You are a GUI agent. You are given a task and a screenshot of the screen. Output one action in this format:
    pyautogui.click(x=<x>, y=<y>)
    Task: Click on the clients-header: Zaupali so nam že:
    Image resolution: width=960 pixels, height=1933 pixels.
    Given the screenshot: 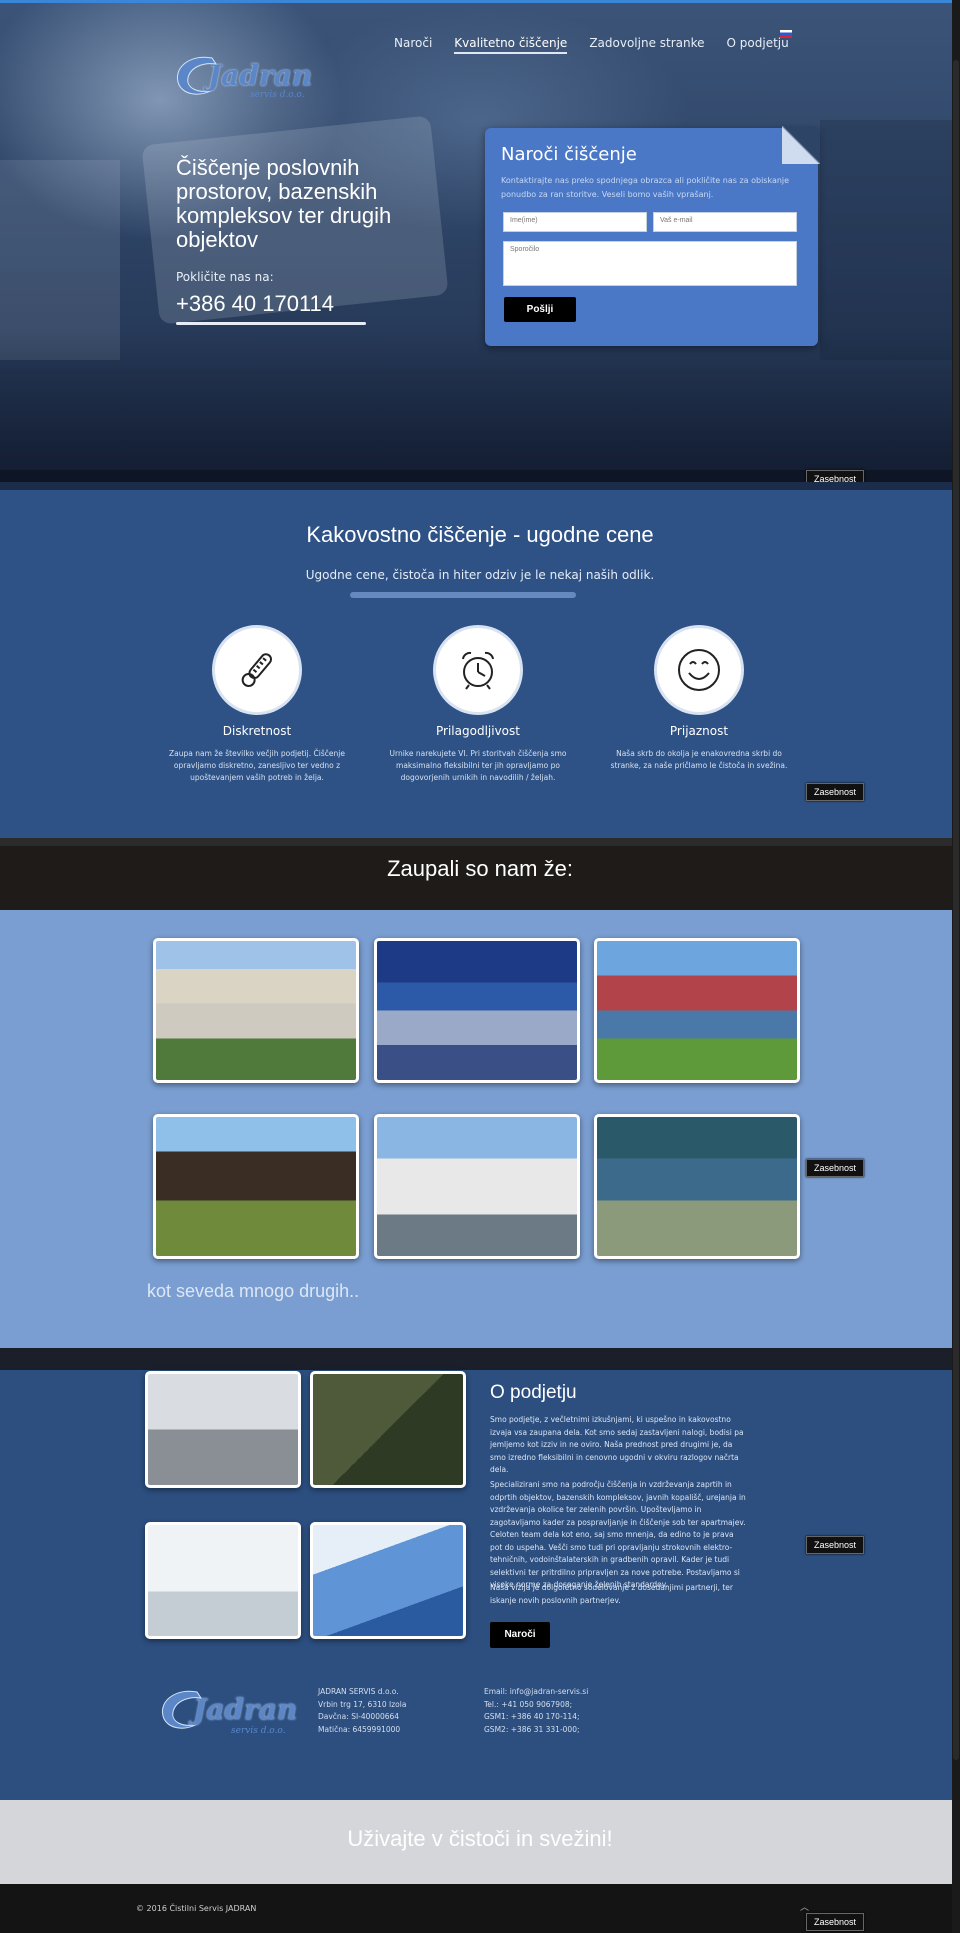 What is the action you would take?
    pyautogui.click(x=480, y=874)
    